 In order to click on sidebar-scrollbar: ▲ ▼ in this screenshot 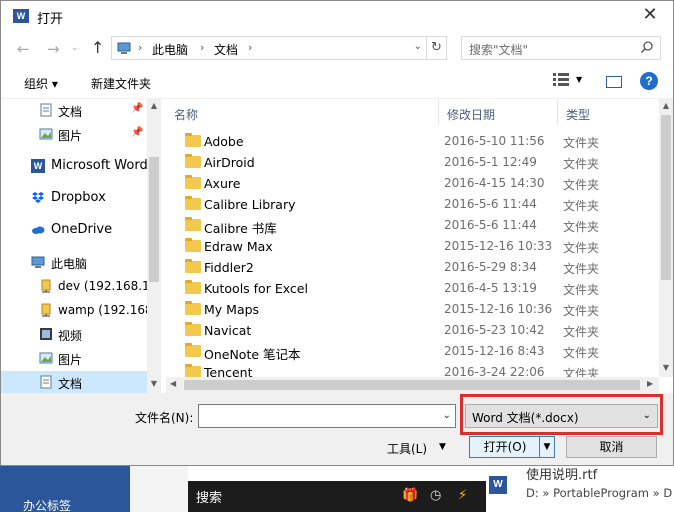, I will do `click(154, 246)`.